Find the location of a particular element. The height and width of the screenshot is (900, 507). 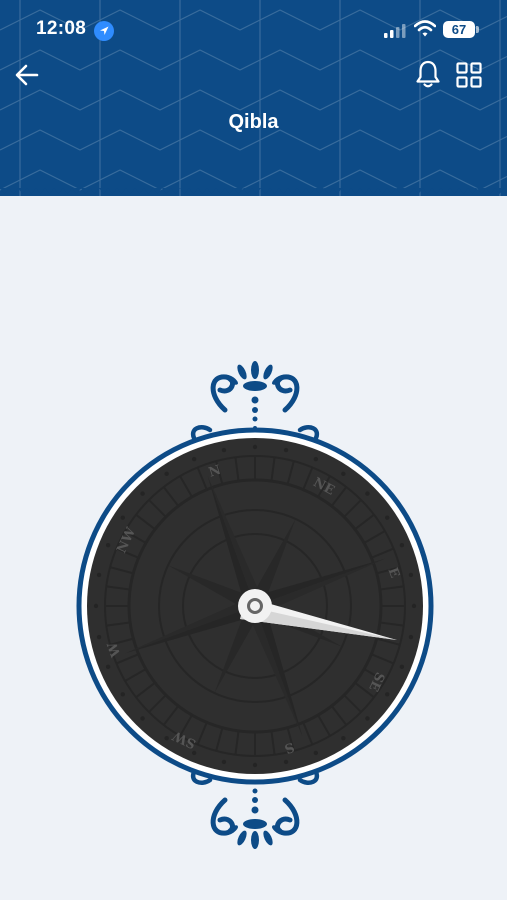

notifications-button is located at coordinates (428, 74).